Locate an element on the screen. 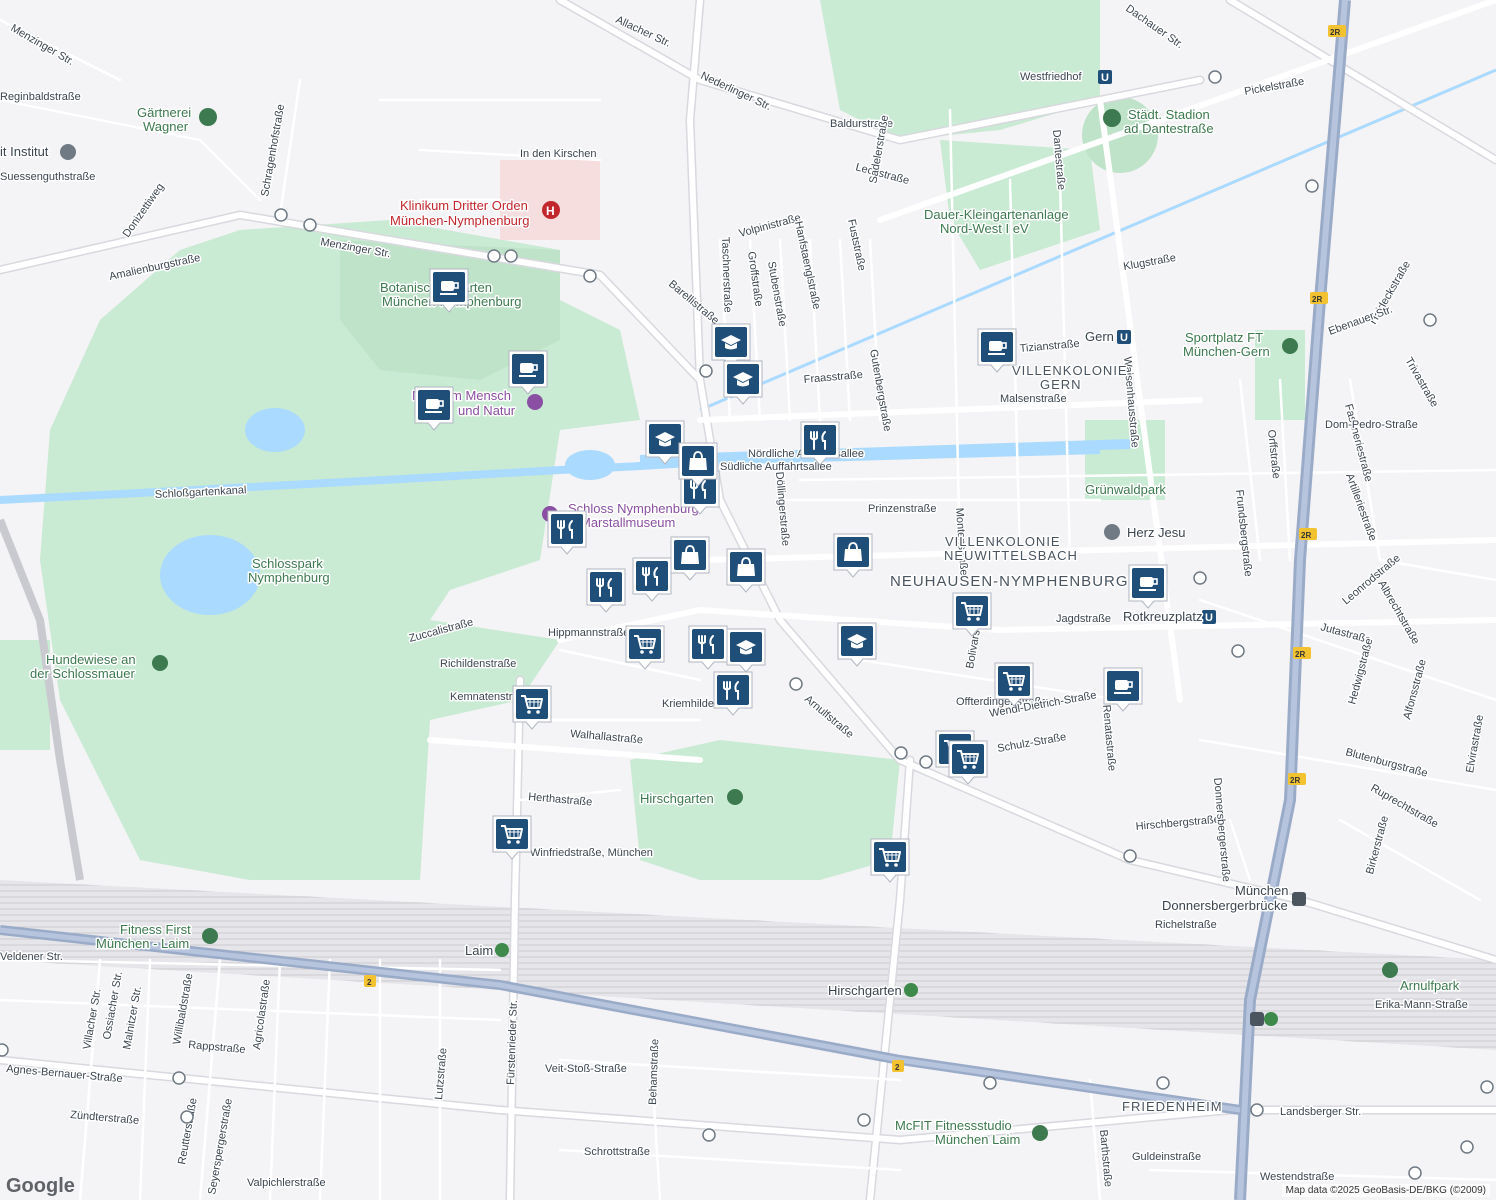 The height and width of the screenshot is (1200, 1496). street-label: Barthstraße is located at coordinates (1105, 1158).